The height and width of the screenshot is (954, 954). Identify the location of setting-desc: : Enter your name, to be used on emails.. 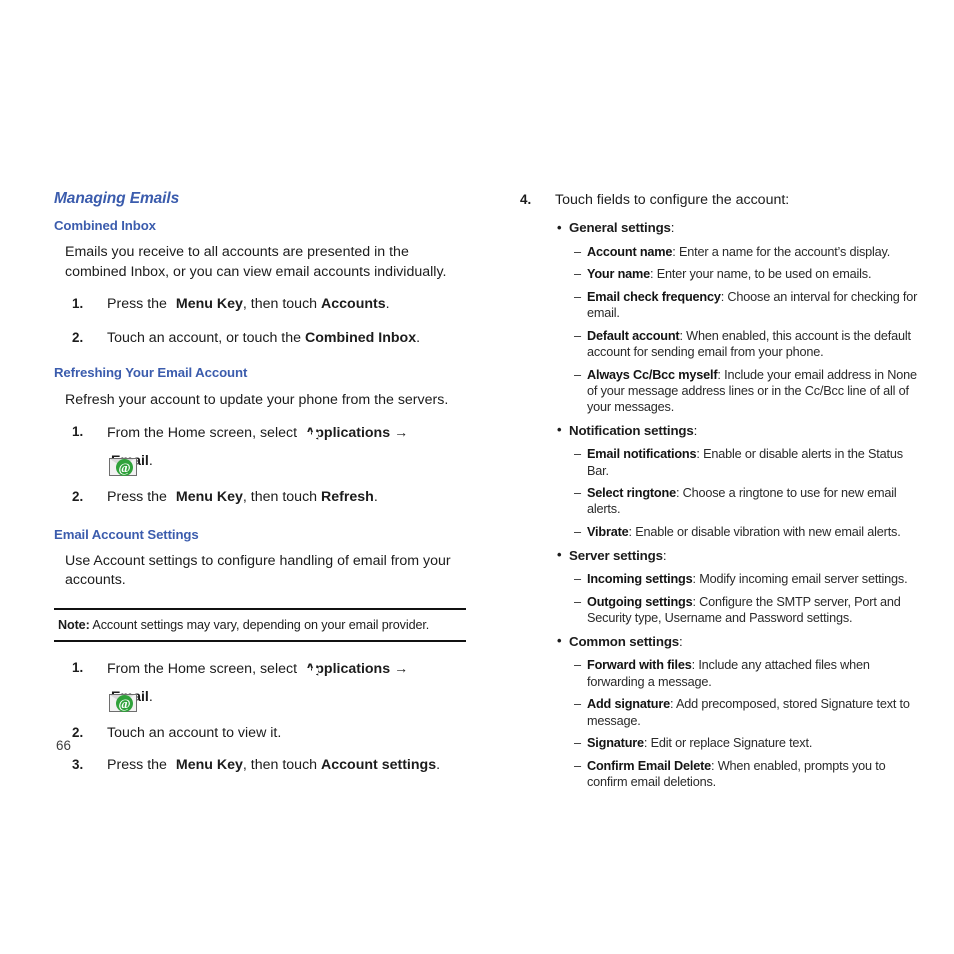
(761, 274).